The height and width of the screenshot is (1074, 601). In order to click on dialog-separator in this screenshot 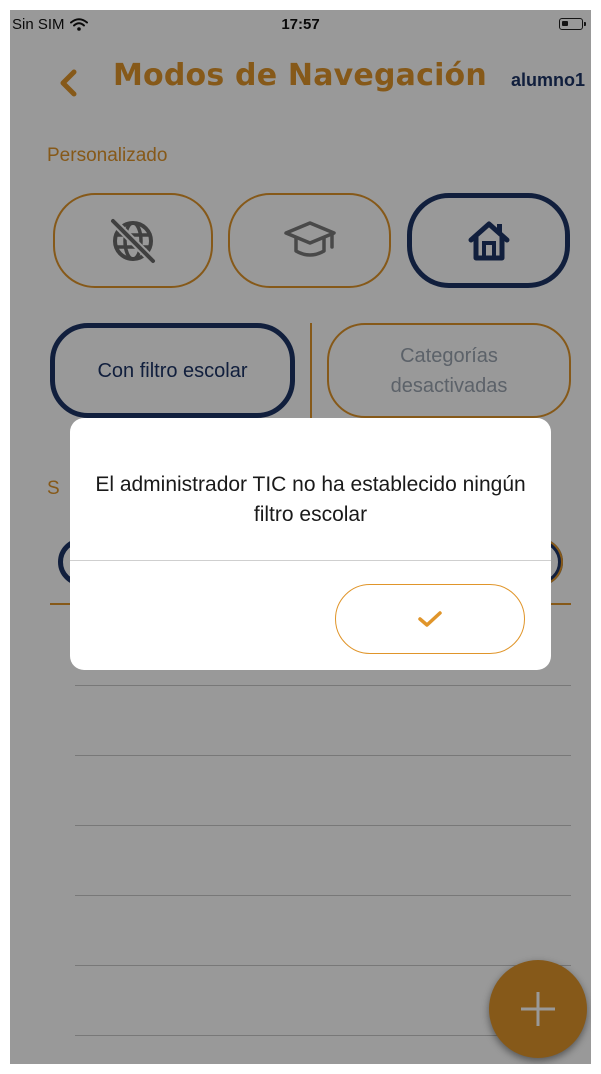, I will do `click(310, 560)`.